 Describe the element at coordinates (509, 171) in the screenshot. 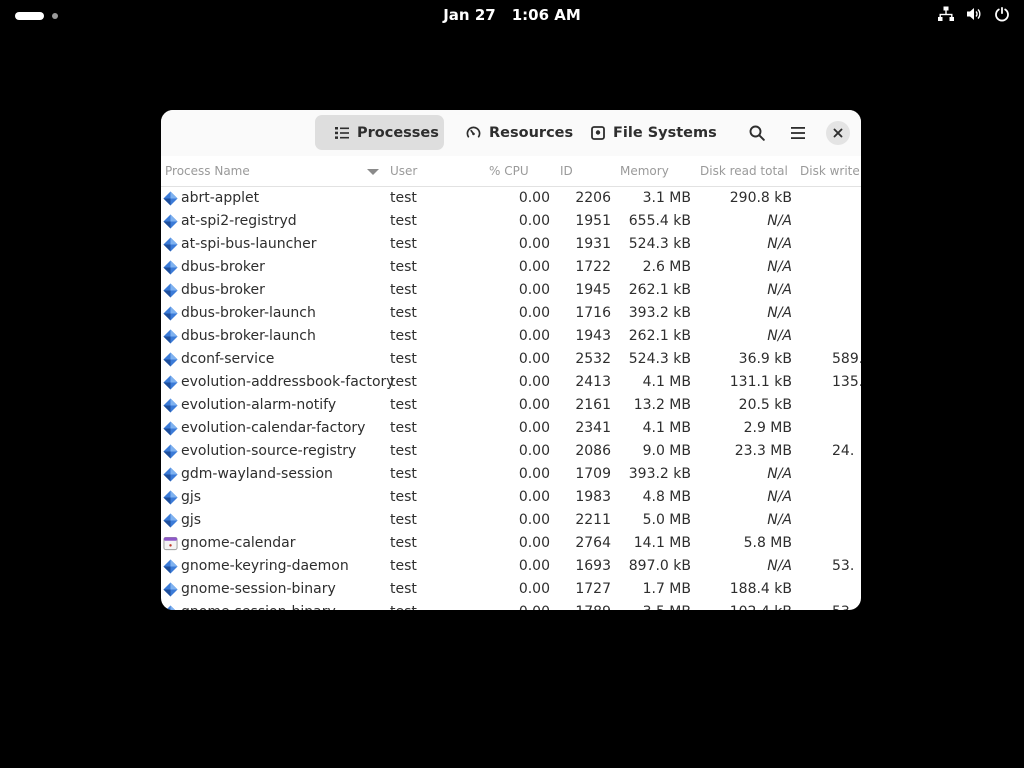

I see `column-cpu: % CPU` at that location.